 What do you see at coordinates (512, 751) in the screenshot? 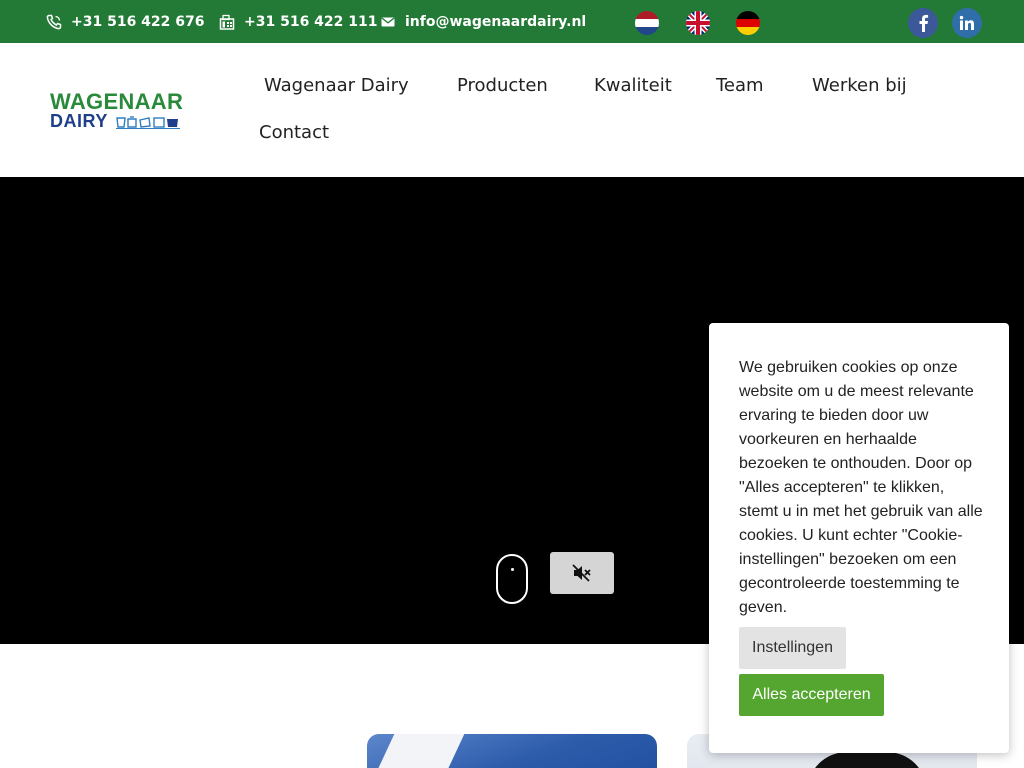
I see `product-card-image` at bounding box center [512, 751].